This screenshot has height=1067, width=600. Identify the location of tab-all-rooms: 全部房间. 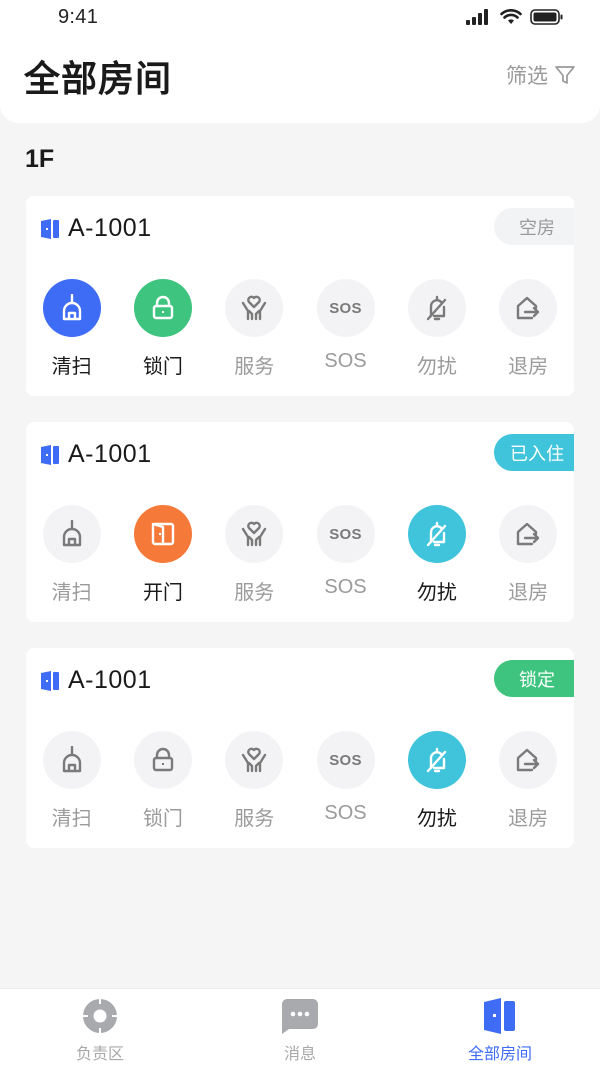
(500, 1028).